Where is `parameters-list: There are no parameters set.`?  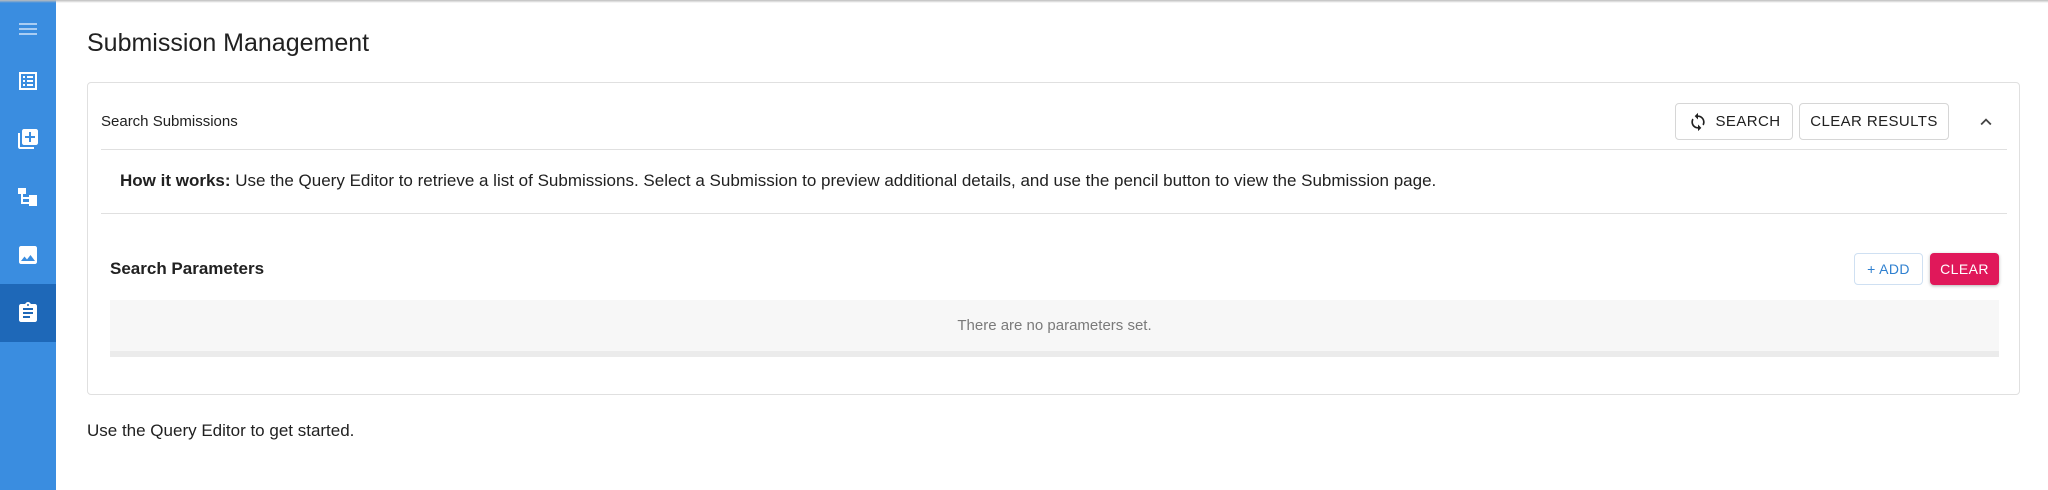 parameters-list: There are no parameters set. is located at coordinates (1054, 328).